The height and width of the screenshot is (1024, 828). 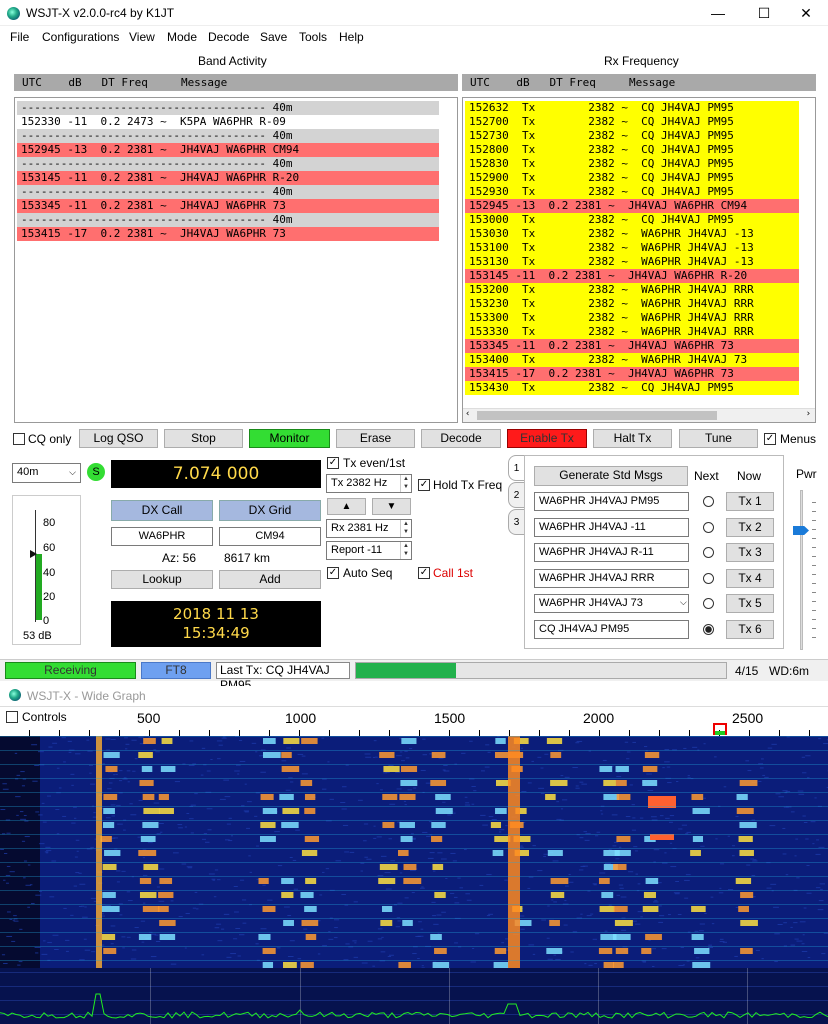 I want to click on close-button: ✕, so click(x=806, y=13).